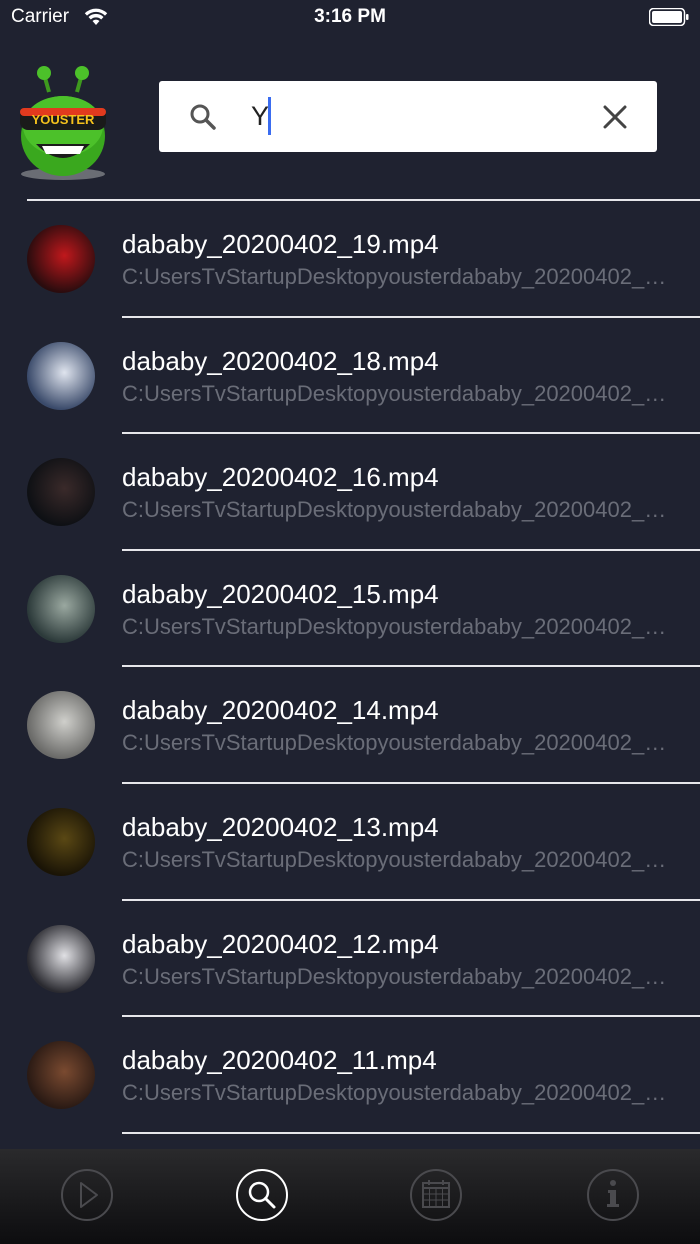 The width and height of the screenshot is (700, 1244). I want to click on battery-icon, so click(669, 17).